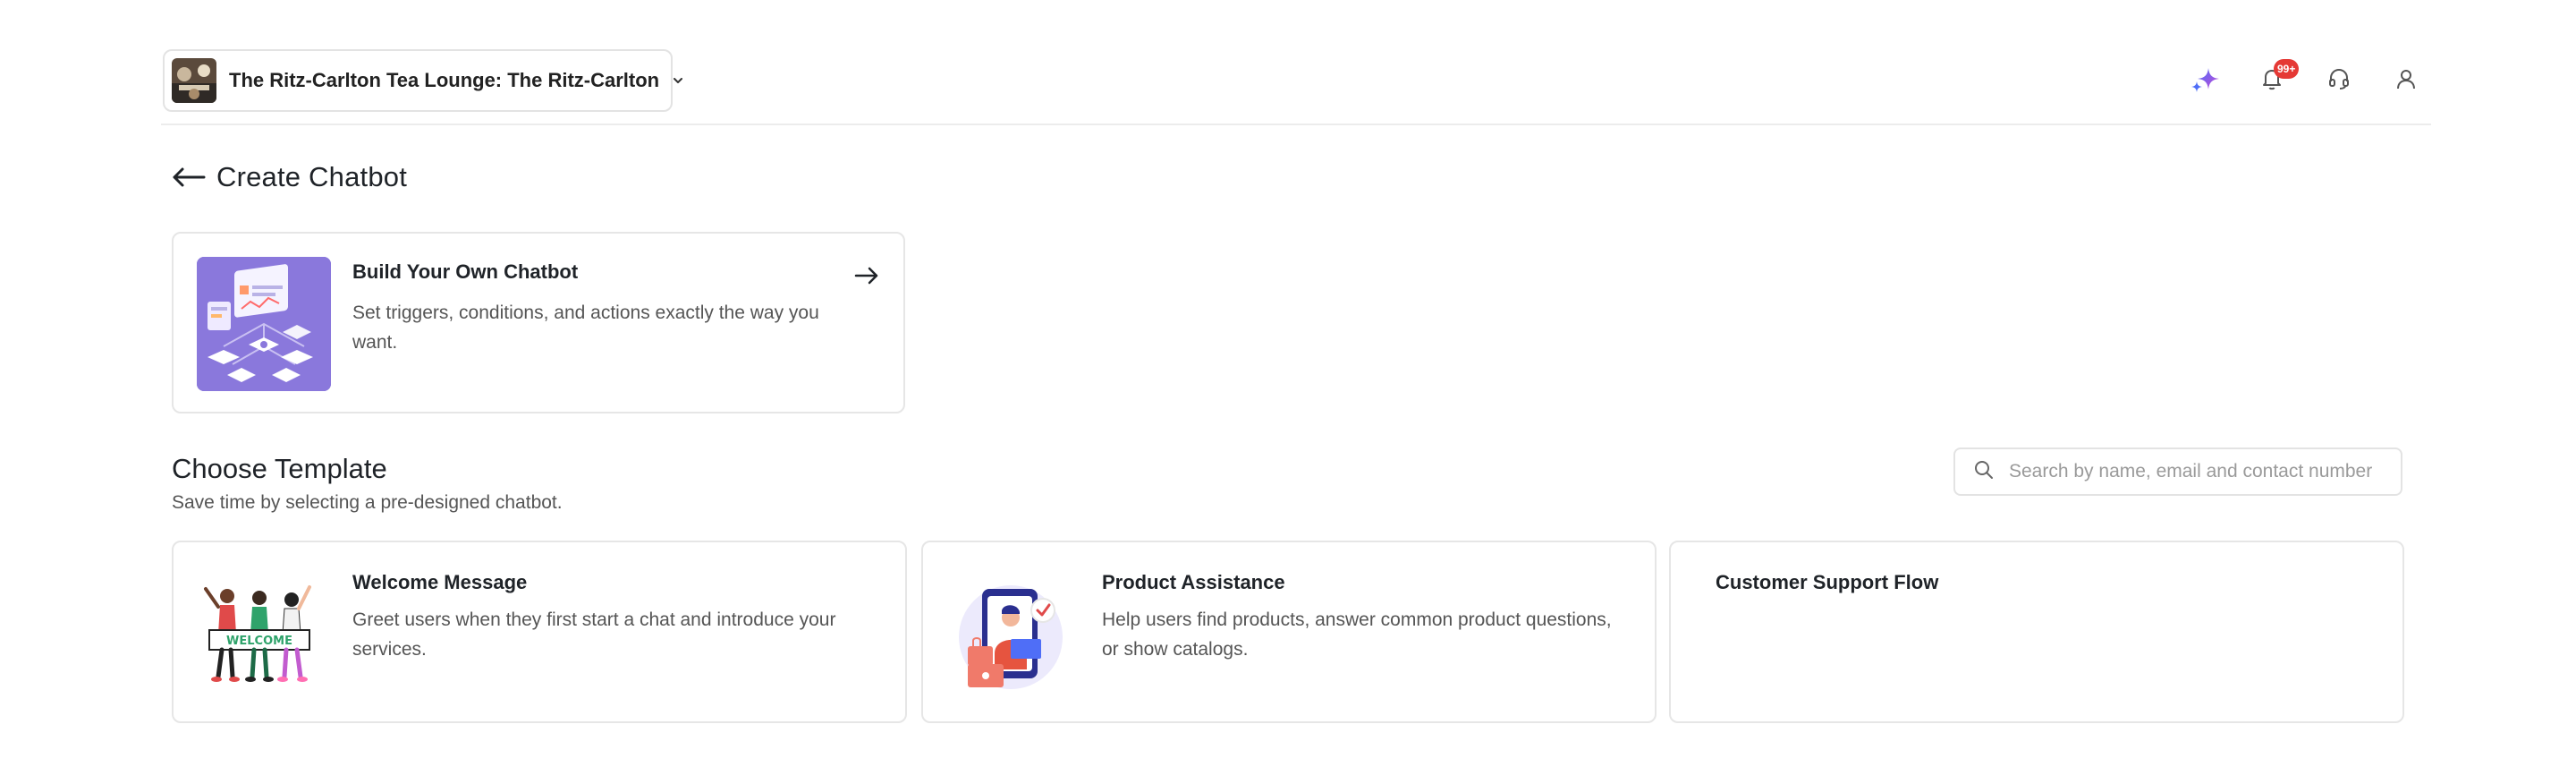  What do you see at coordinates (259, 641) in the screenshot?
I see `welcome-sign-text: WELCOME` at bounding box center [259, 641].